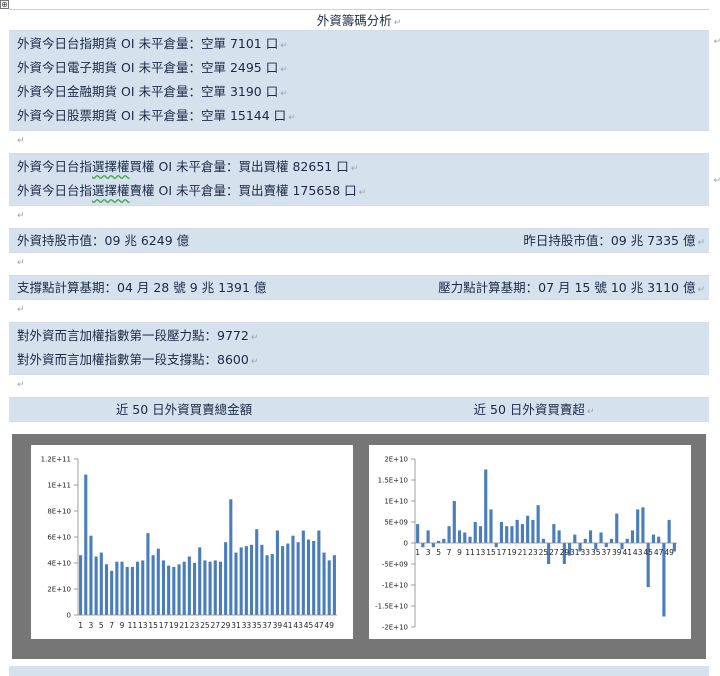  Describe the element at coordinates (138, 335) in the screenshot. I see `index-pressure-level: 對外資而言加權指數第一段壓力點：9772 ↵` at that location.